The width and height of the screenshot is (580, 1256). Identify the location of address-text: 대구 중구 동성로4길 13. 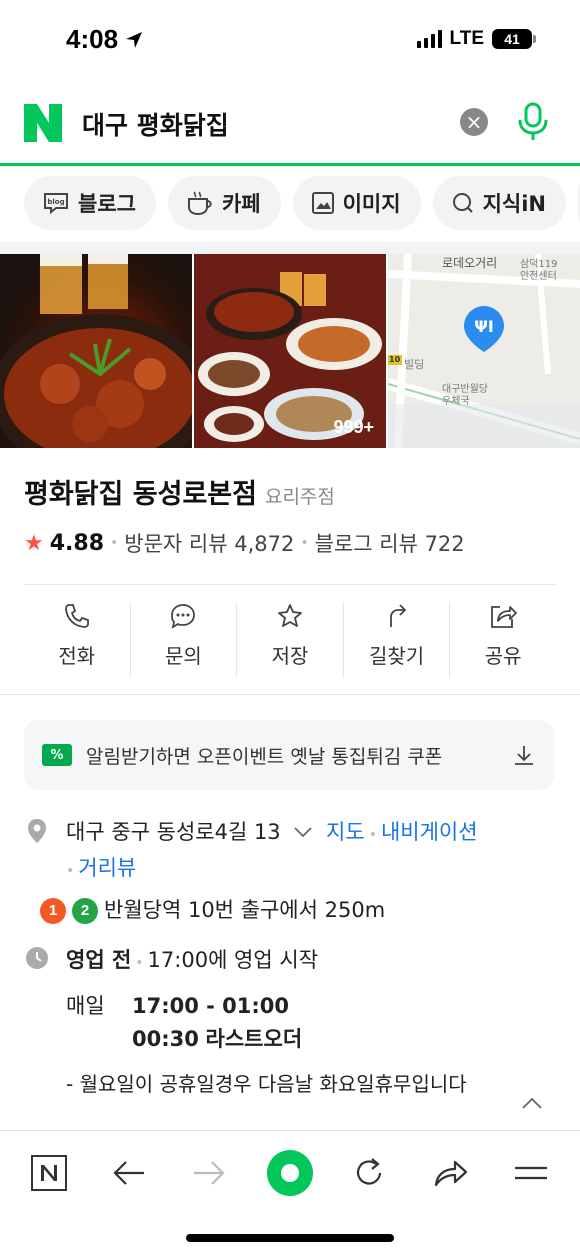
(173, 832).